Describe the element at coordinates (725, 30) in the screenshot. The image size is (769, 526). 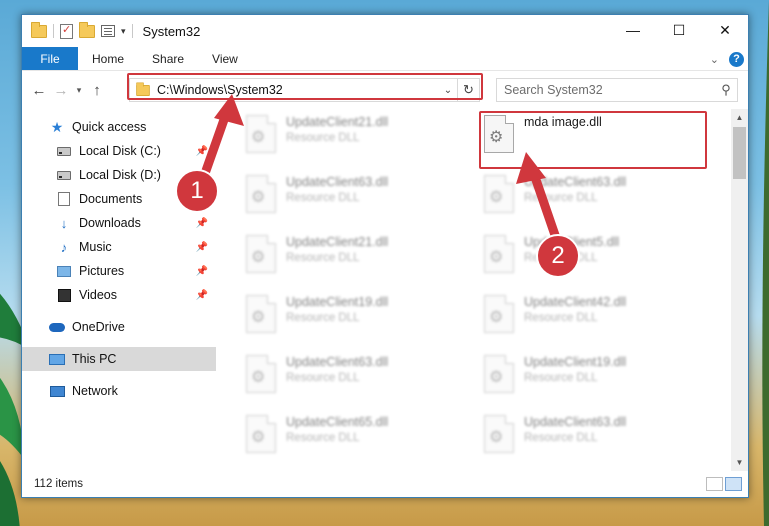
I see `close-button: ✕` at that location.